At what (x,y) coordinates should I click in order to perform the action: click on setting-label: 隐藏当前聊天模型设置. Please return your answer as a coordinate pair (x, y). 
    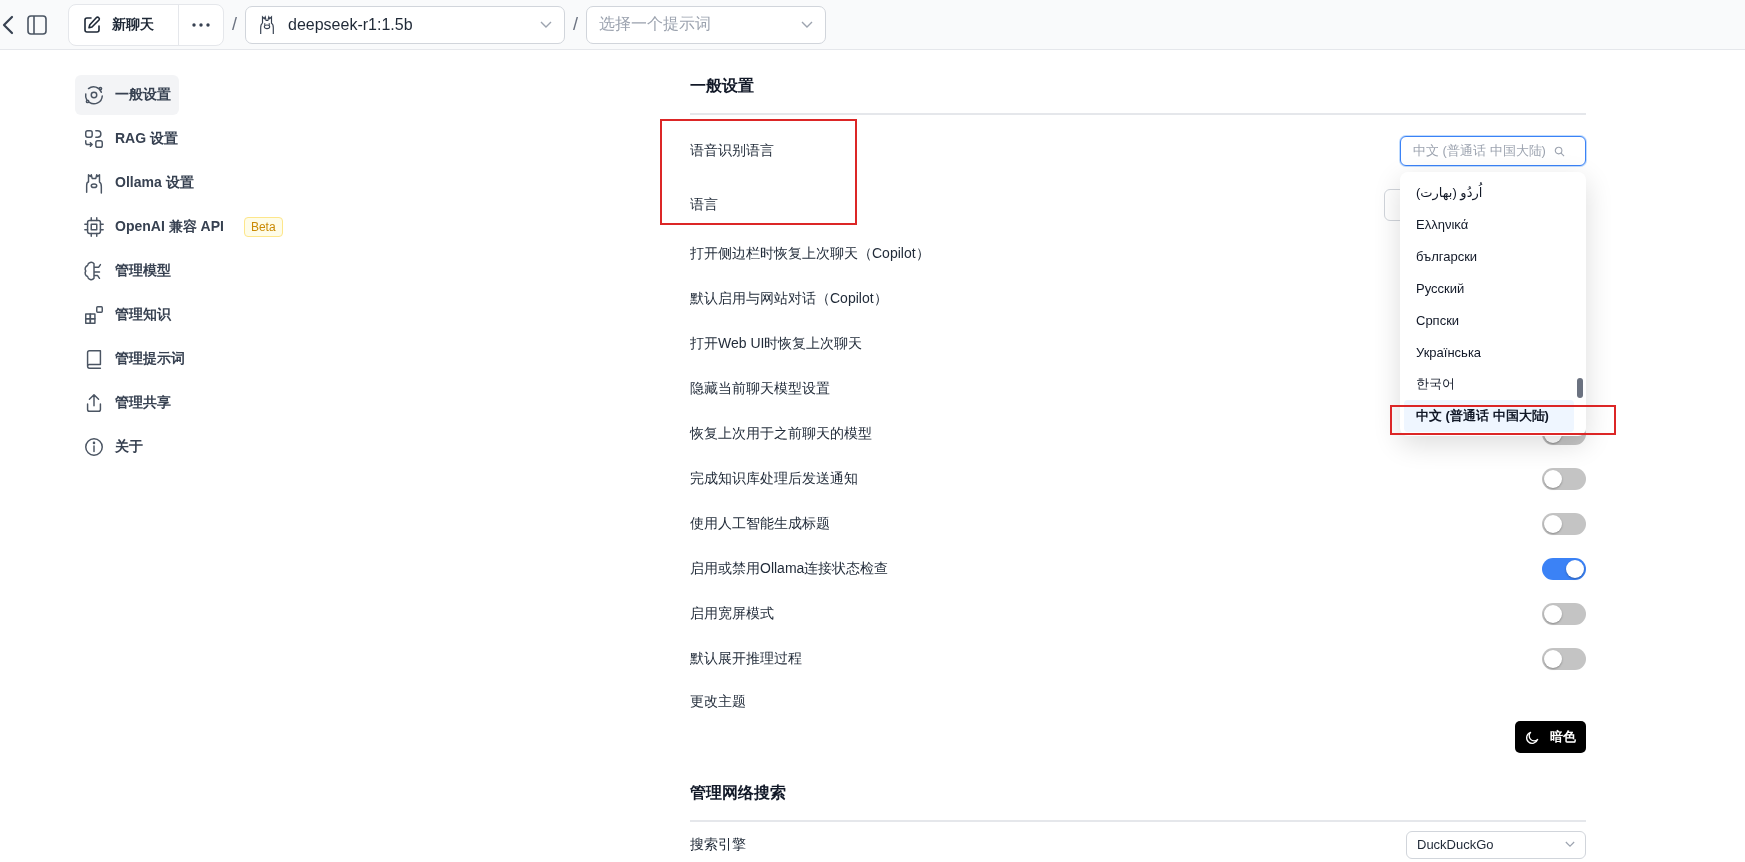
    Looking at the image, I should click on (760, 388).